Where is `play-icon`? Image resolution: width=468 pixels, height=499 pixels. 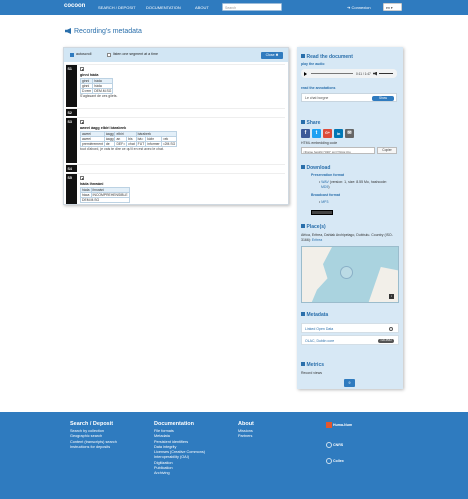 play-icon is located at coordinates (303, 56).